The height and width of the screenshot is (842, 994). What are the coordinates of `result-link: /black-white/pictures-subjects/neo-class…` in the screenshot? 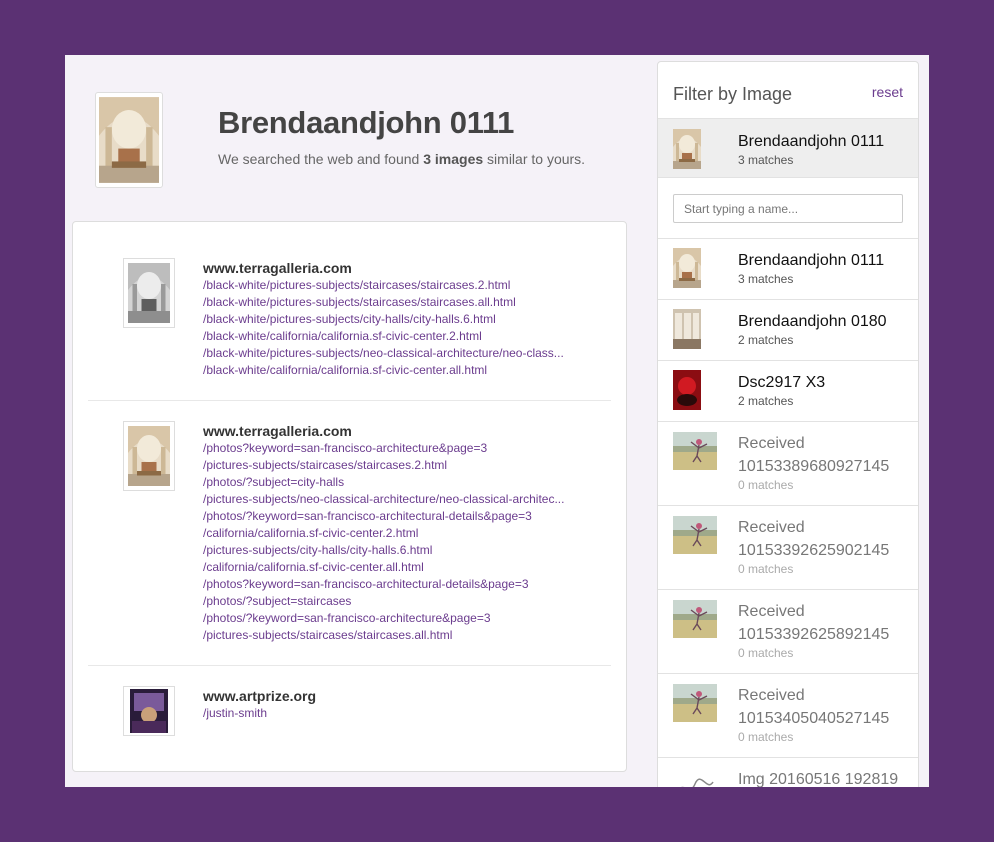 It's located at (393, 353).